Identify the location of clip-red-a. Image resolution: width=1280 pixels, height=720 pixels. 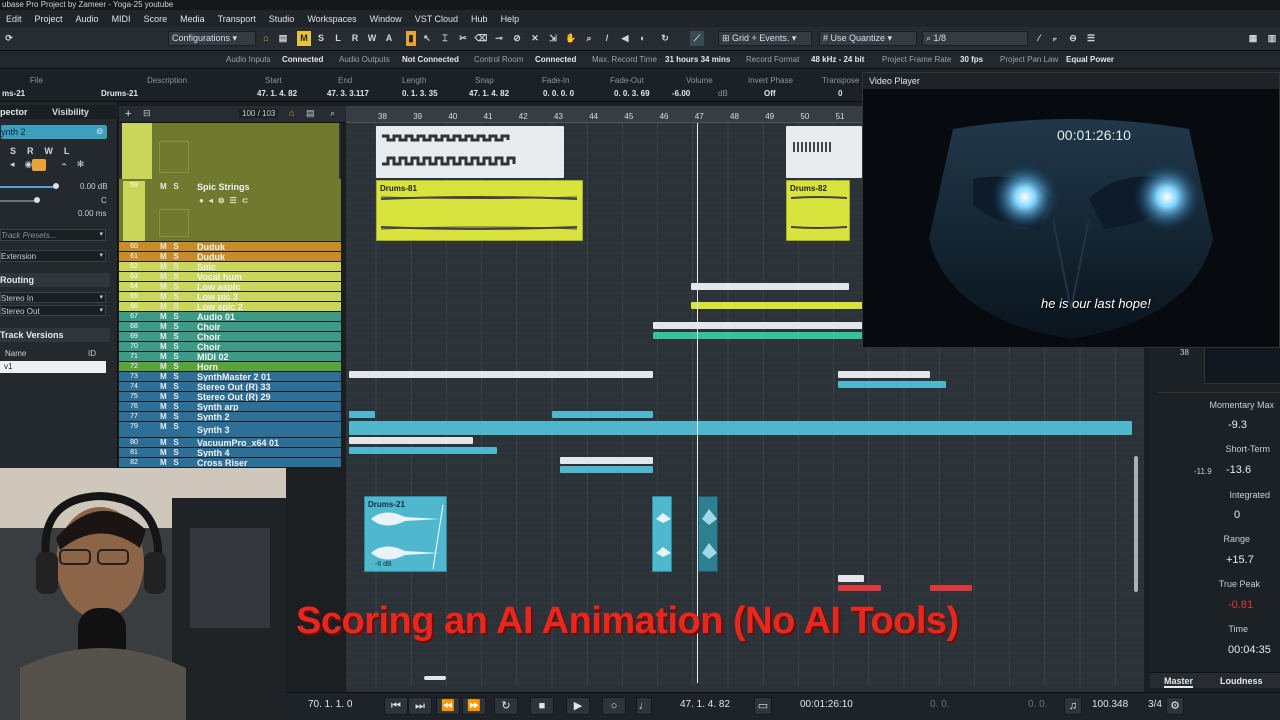
(859, 588).